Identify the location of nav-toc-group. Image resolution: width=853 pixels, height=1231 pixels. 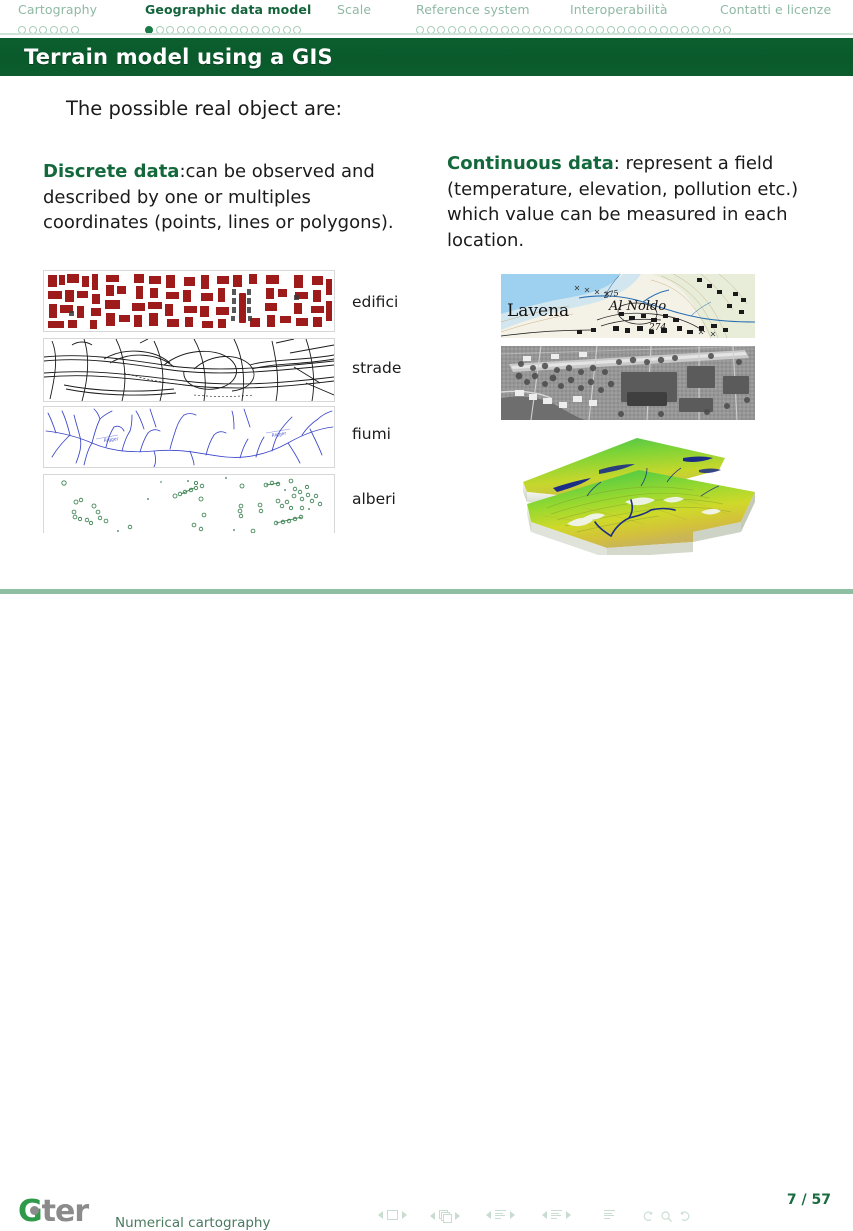
(609, 1214).